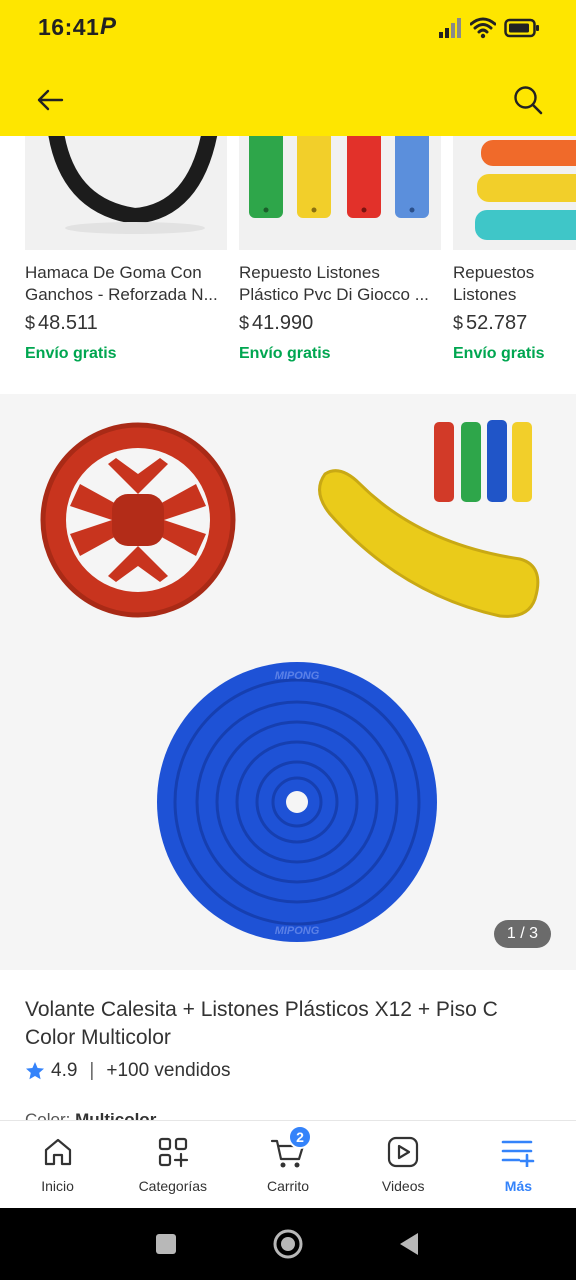  What do you see at coordinates (297, 802) in the screenshot?
I see `blue-disc-graphic: MIPONG MIPONG` at bounding box center [297, 802].